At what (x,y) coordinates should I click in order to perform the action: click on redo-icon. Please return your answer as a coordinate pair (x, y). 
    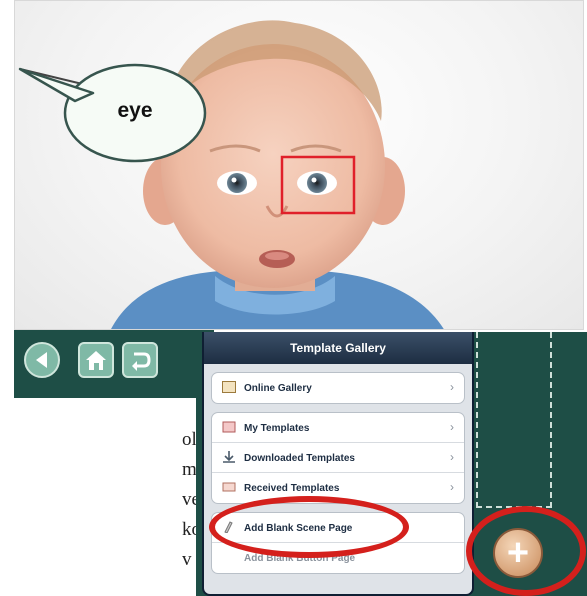
    Looking at the image, I should click on (141, 361).